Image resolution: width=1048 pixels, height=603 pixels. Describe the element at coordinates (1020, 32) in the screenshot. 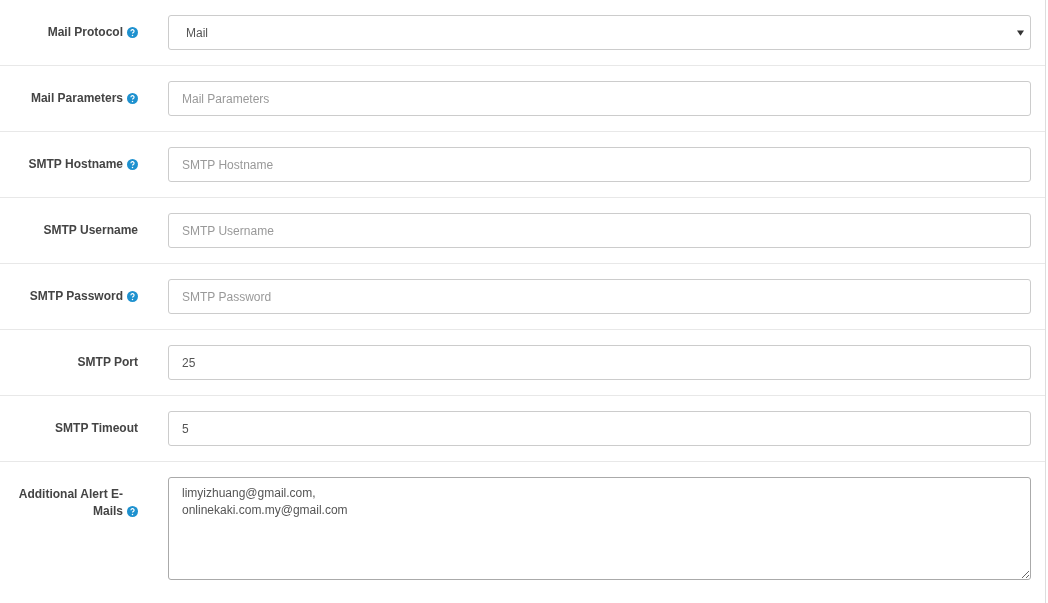

I see `caret-icon` at that location.